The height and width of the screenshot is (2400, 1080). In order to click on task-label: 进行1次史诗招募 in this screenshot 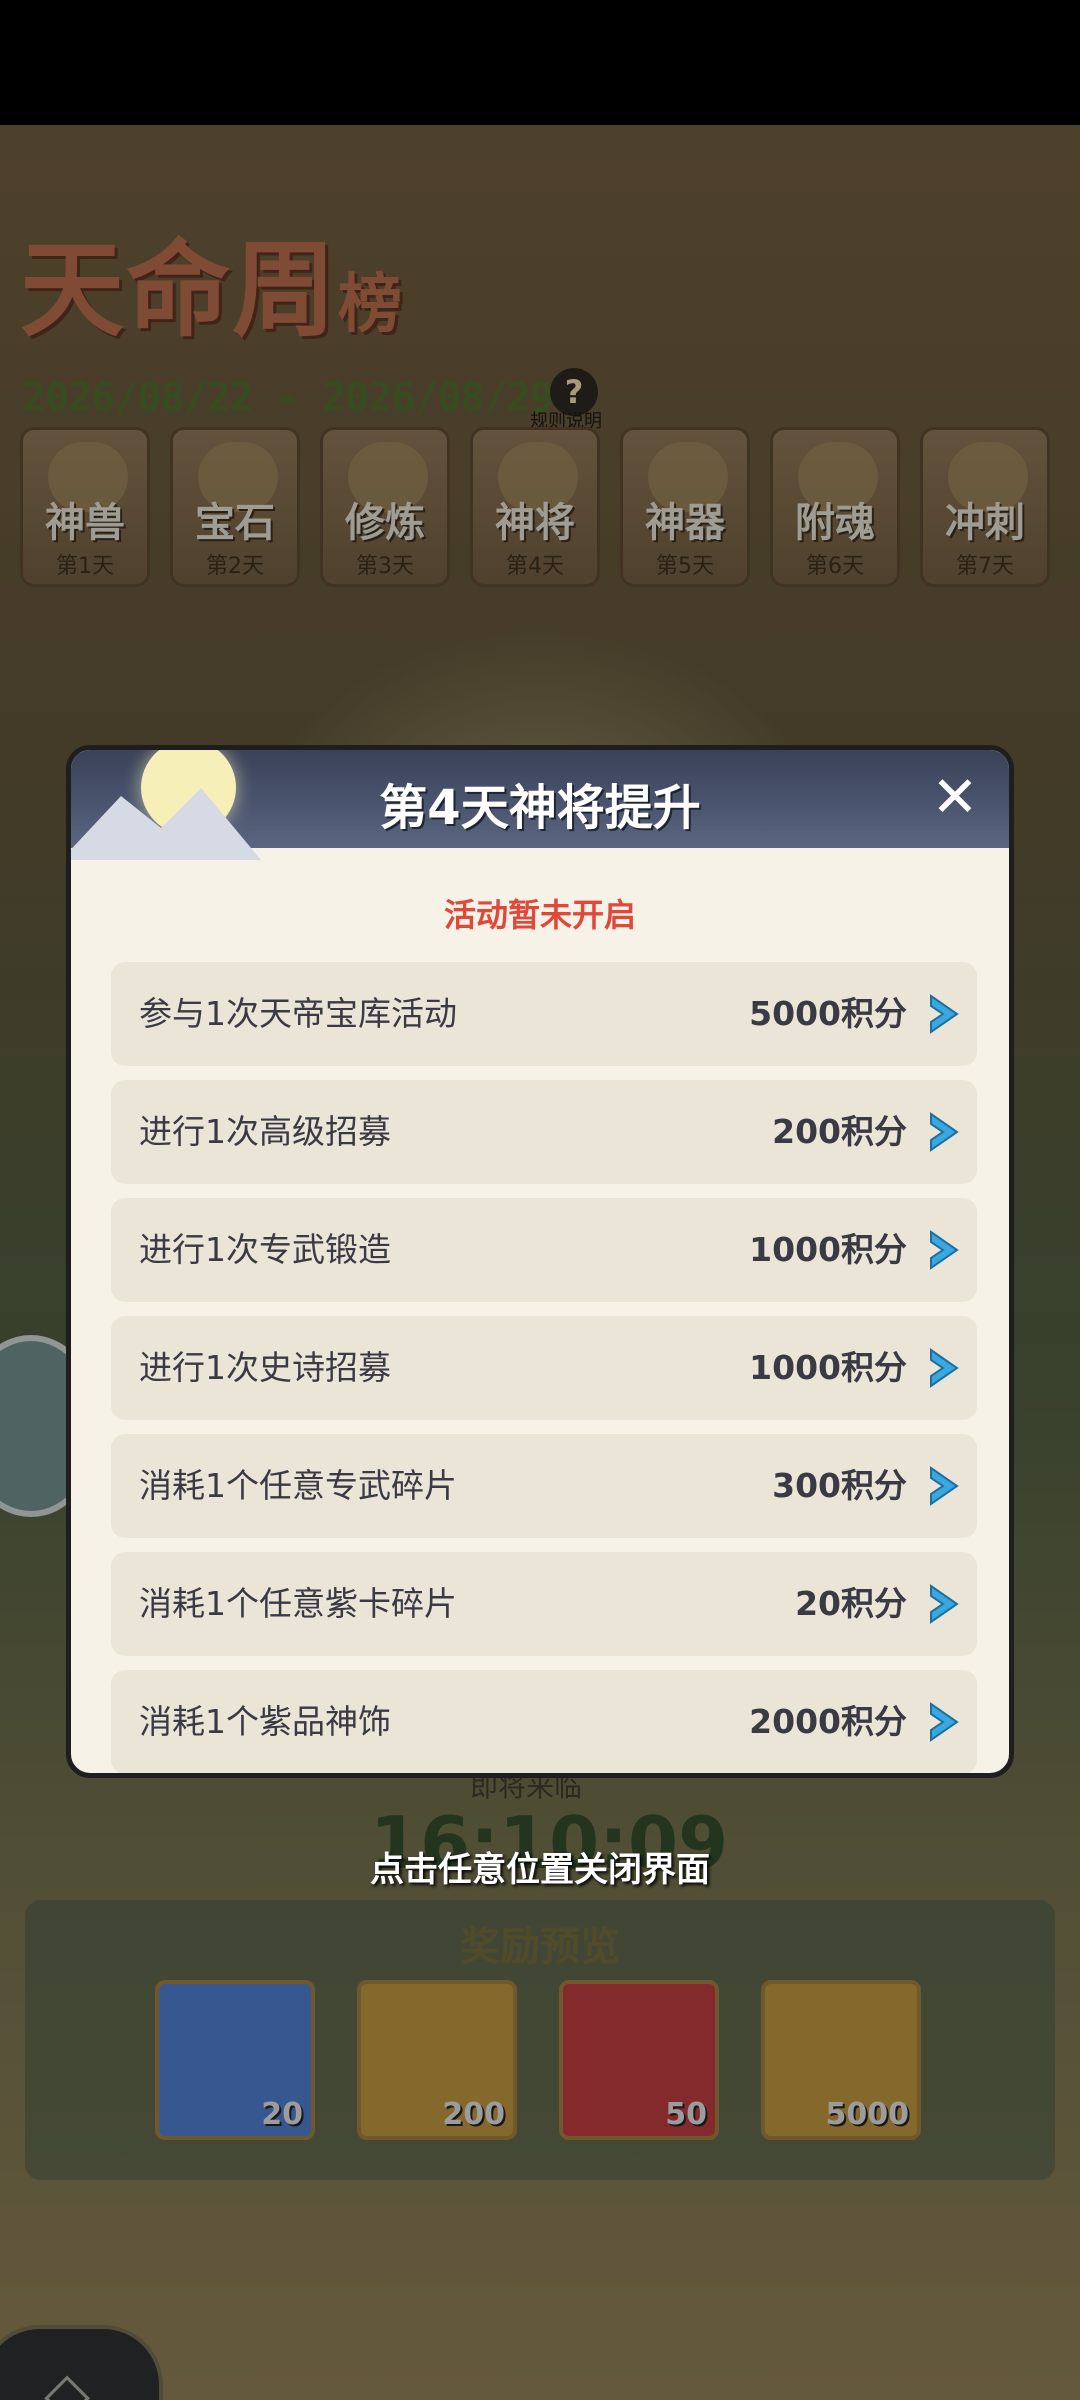, I will do `click(265, 1367)`.